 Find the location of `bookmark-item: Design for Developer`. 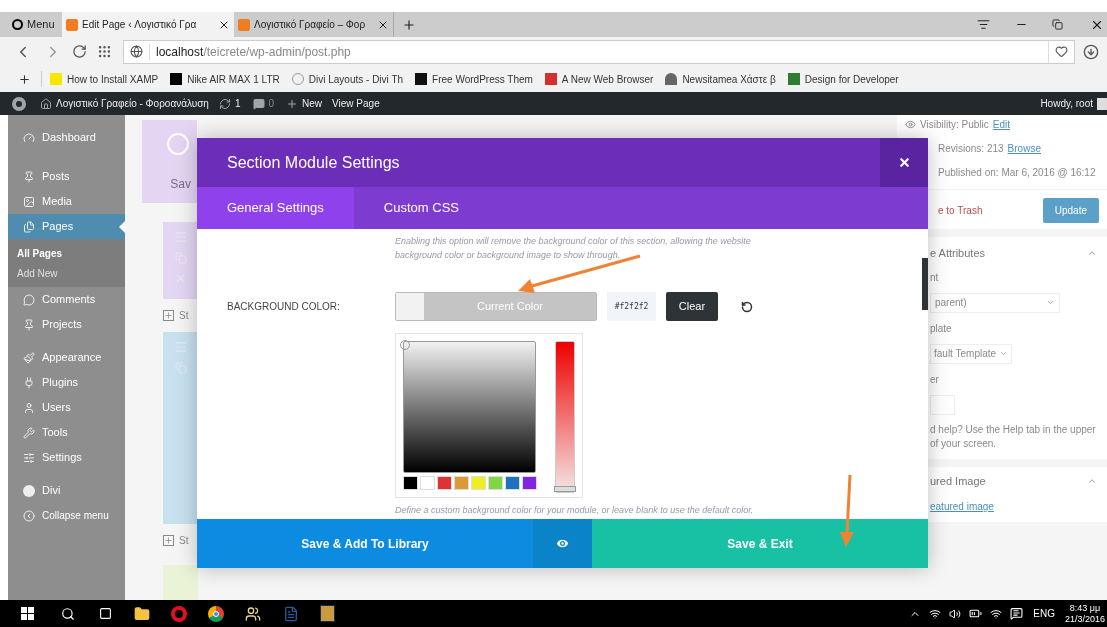

bookmark-item: Design for Developer is located at coordinates (843, 79).